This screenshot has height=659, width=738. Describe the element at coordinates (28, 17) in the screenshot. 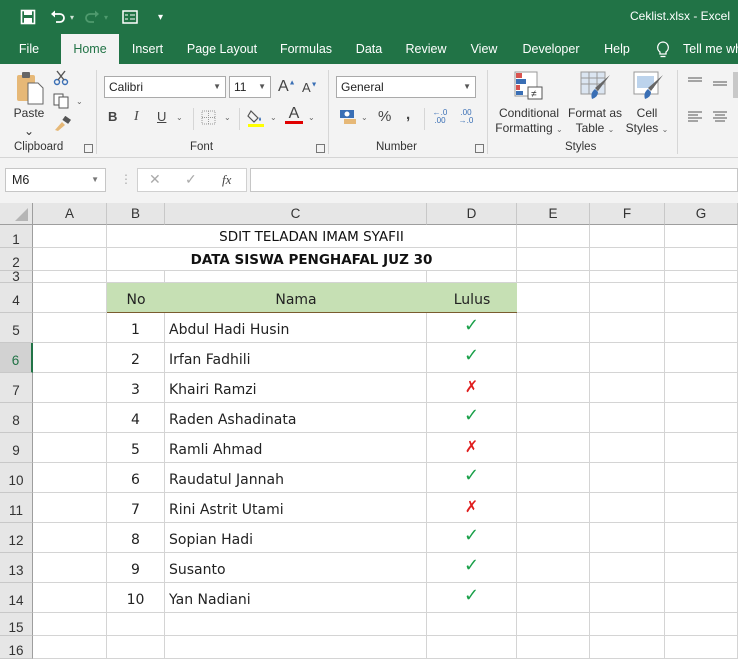

I see `save-icon` at that location.